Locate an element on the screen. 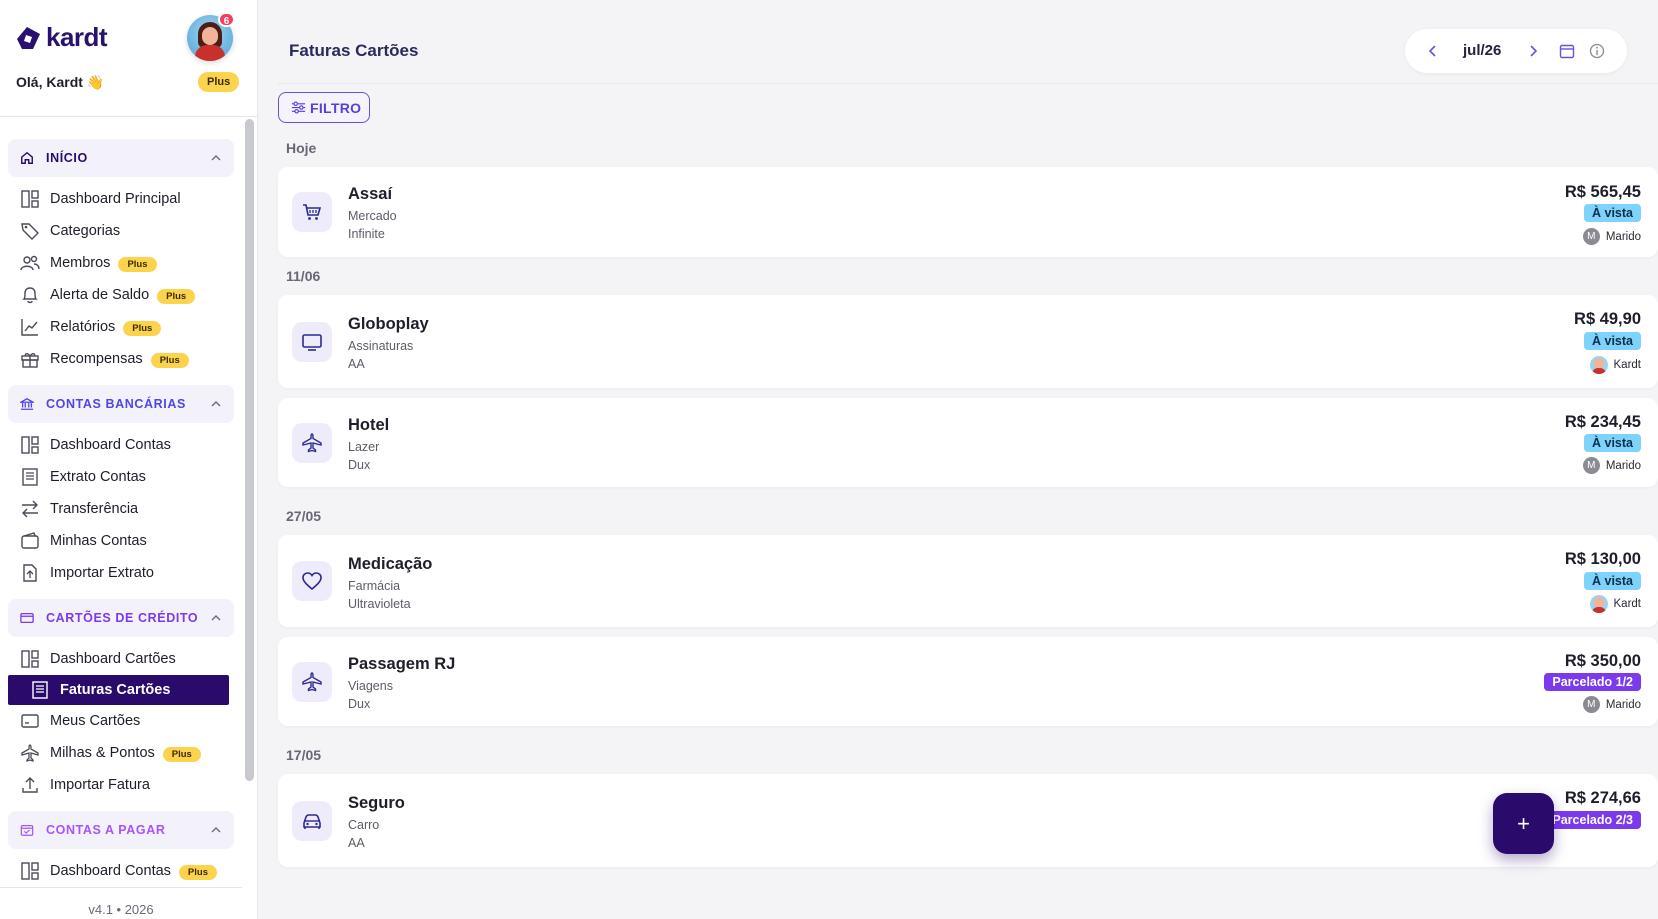  sidebar-header: kardt Olá, Kardt 👋 6 Plus is located at coordinates (128, 58).